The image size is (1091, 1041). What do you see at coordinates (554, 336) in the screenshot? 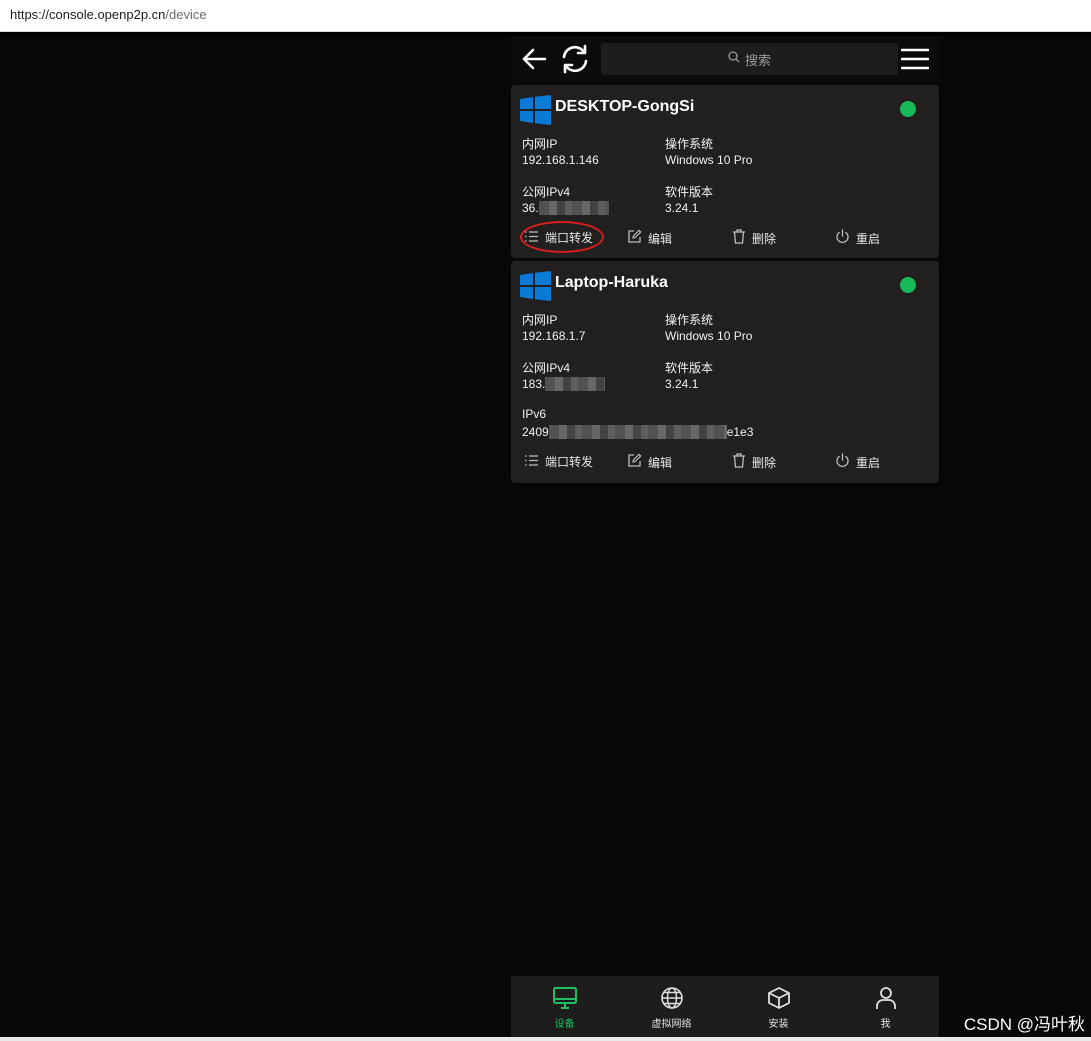
I see `lan-ip-value: 192.168.1.7` at bounding box center [554, 336].